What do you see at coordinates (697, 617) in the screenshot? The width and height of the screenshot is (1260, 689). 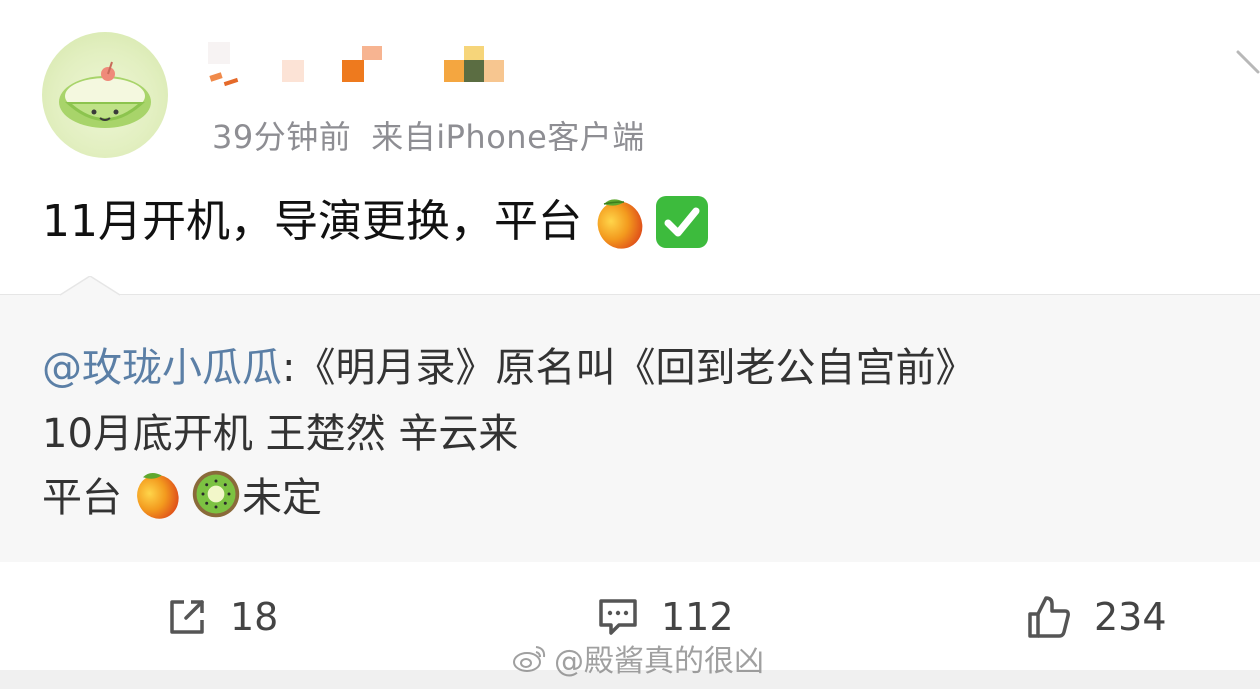 I see `comment-count: 112` at bounding box center [697, 617].